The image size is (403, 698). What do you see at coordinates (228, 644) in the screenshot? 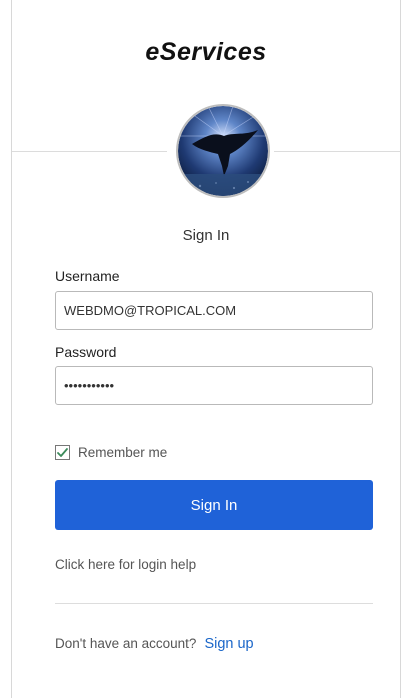
I see `sign-up-link: Sign up` at bounding box center [228, 644].